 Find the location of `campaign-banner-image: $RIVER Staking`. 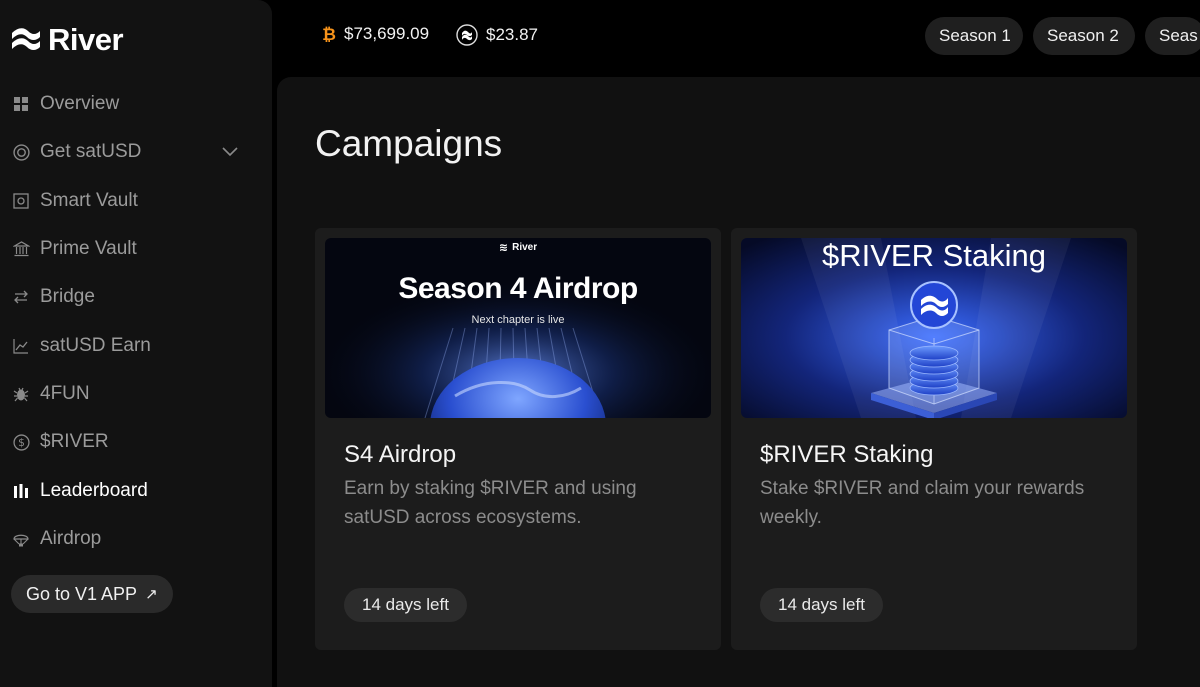

campaign-banner-image: $RIVER Staking is located at coordinates (934, 328).